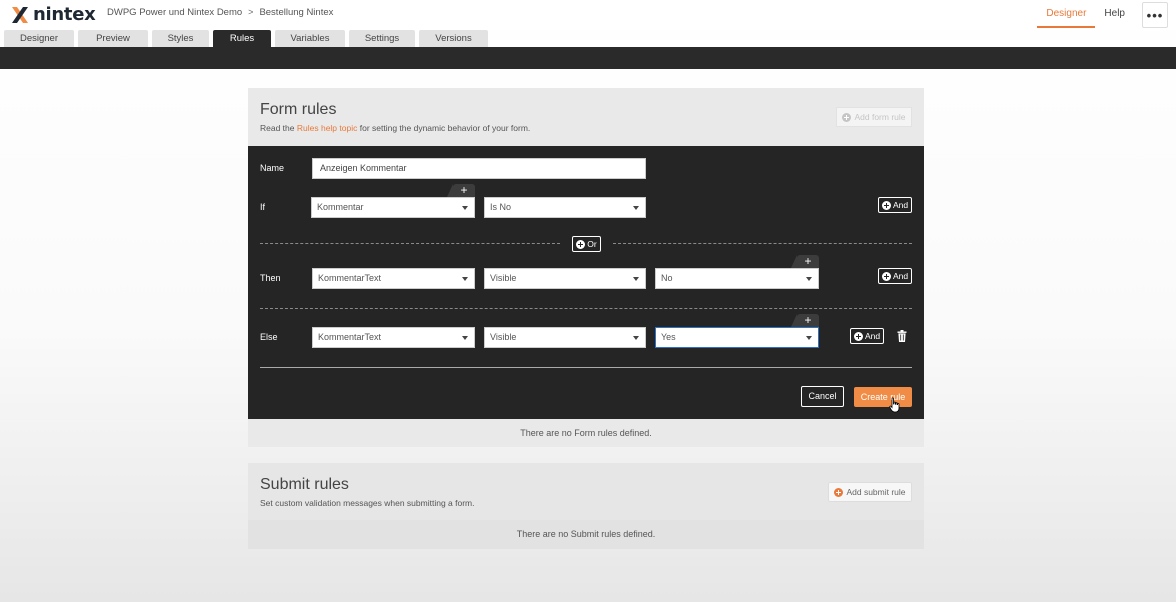 Image resolution: width=1176 pixels, height=602 pixels. Describe the element at coordinates (762, 243) in the screenshot. I see `or-divider-right` at that location.